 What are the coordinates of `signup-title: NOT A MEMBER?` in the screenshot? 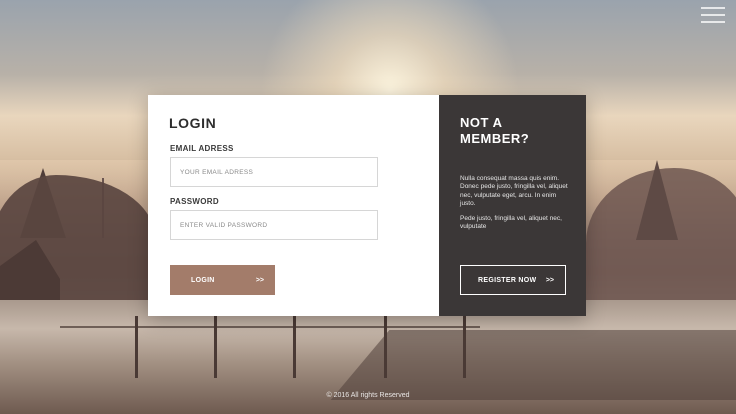 It's located at (515, 131).